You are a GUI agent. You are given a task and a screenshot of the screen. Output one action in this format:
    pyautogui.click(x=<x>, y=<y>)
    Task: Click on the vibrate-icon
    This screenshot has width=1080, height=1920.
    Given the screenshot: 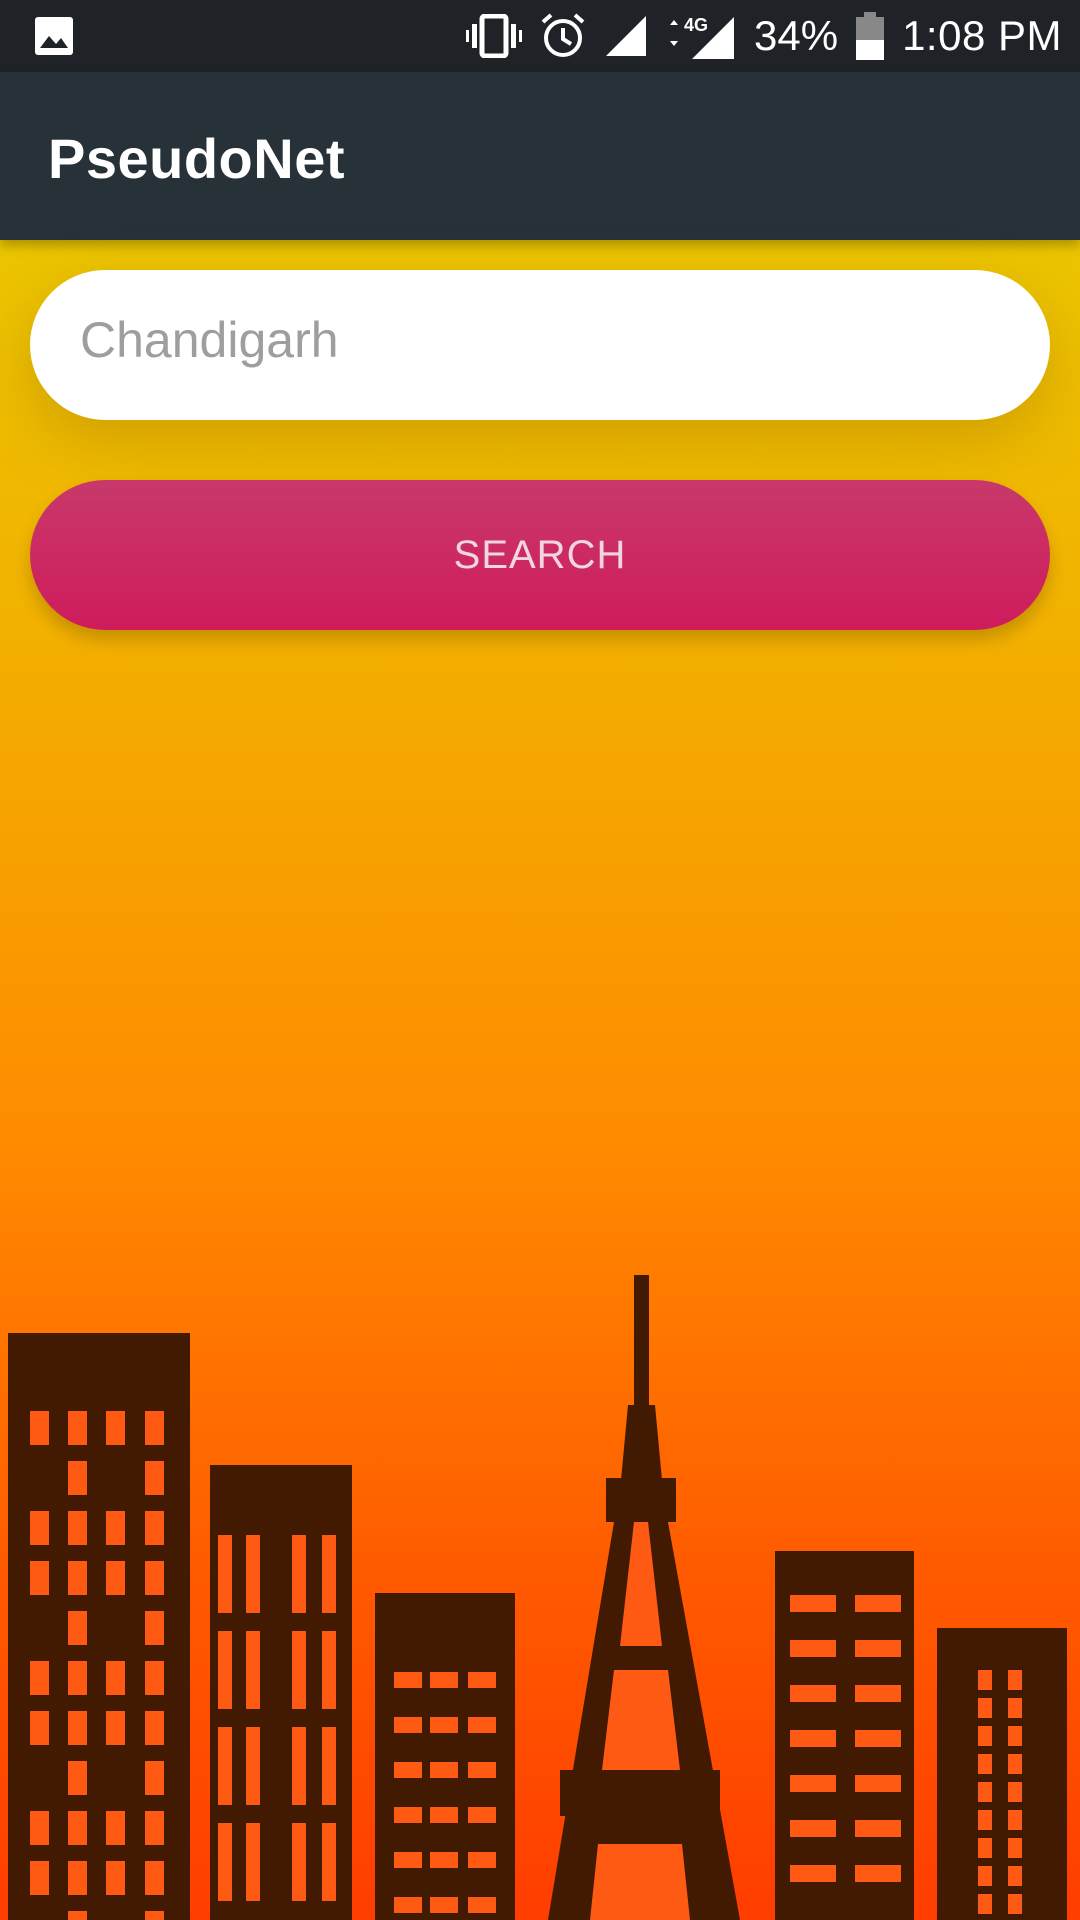 What is the action you would take?
    pyautogui.click(x=494, y=36)
    